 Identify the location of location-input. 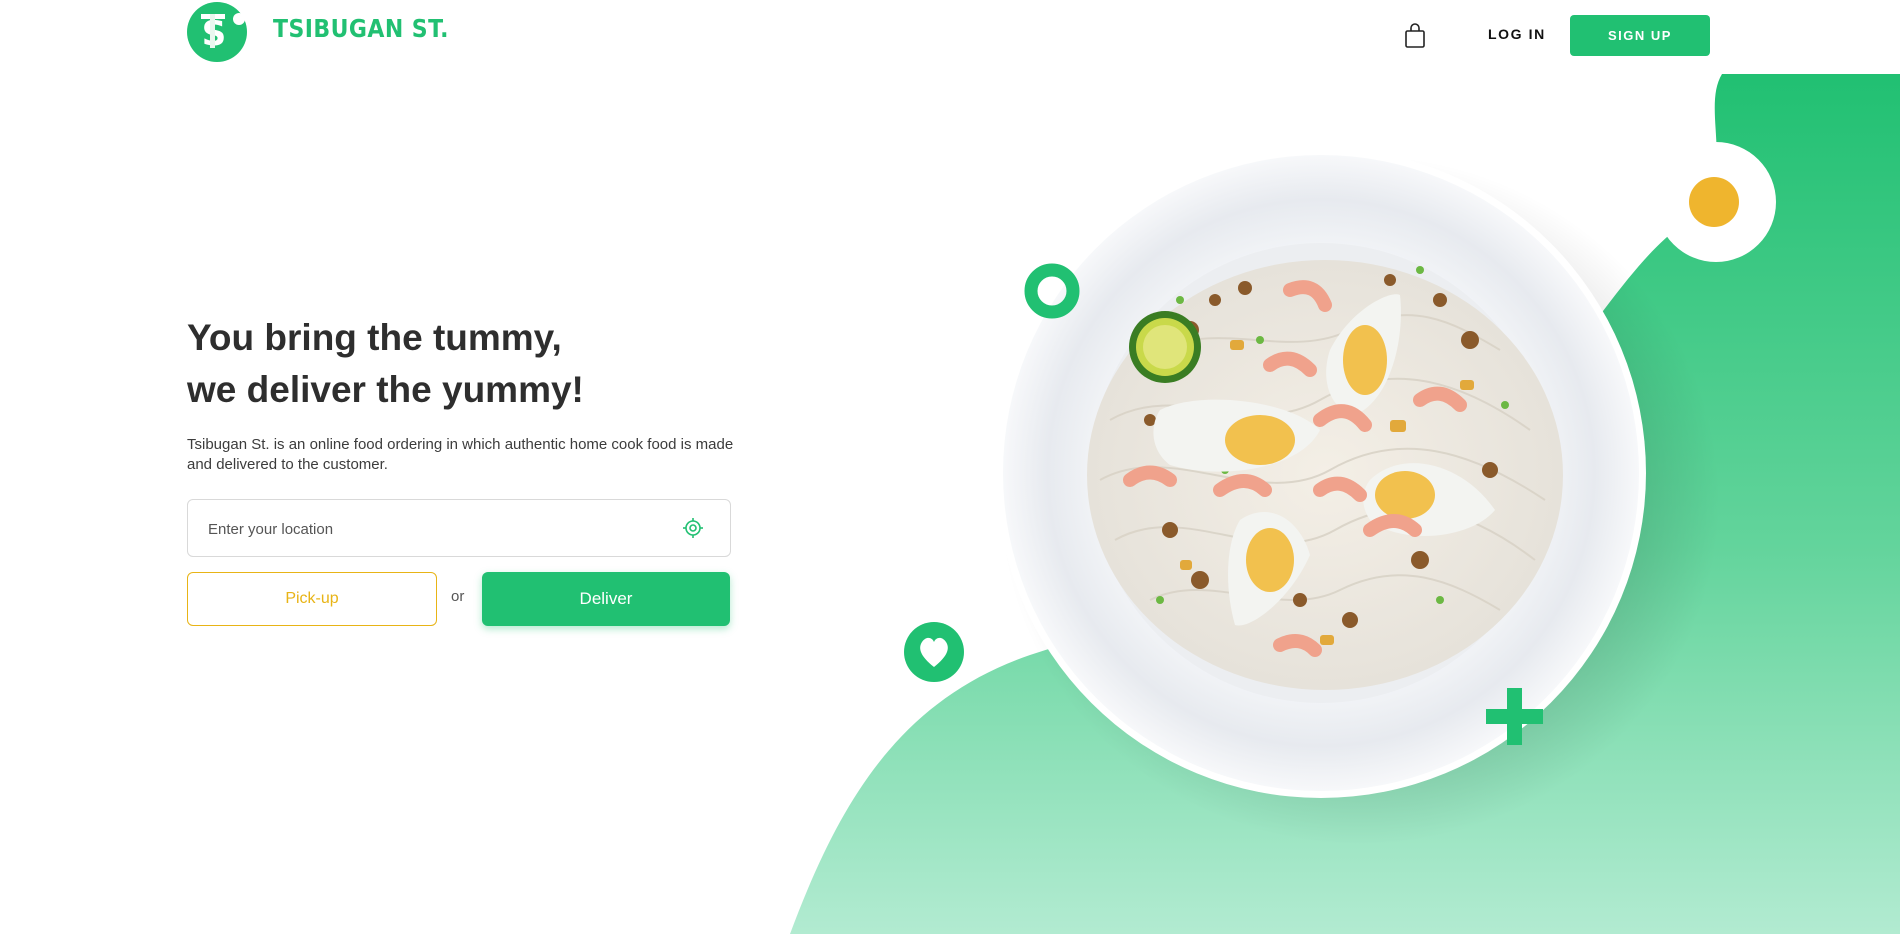
(428, 529).